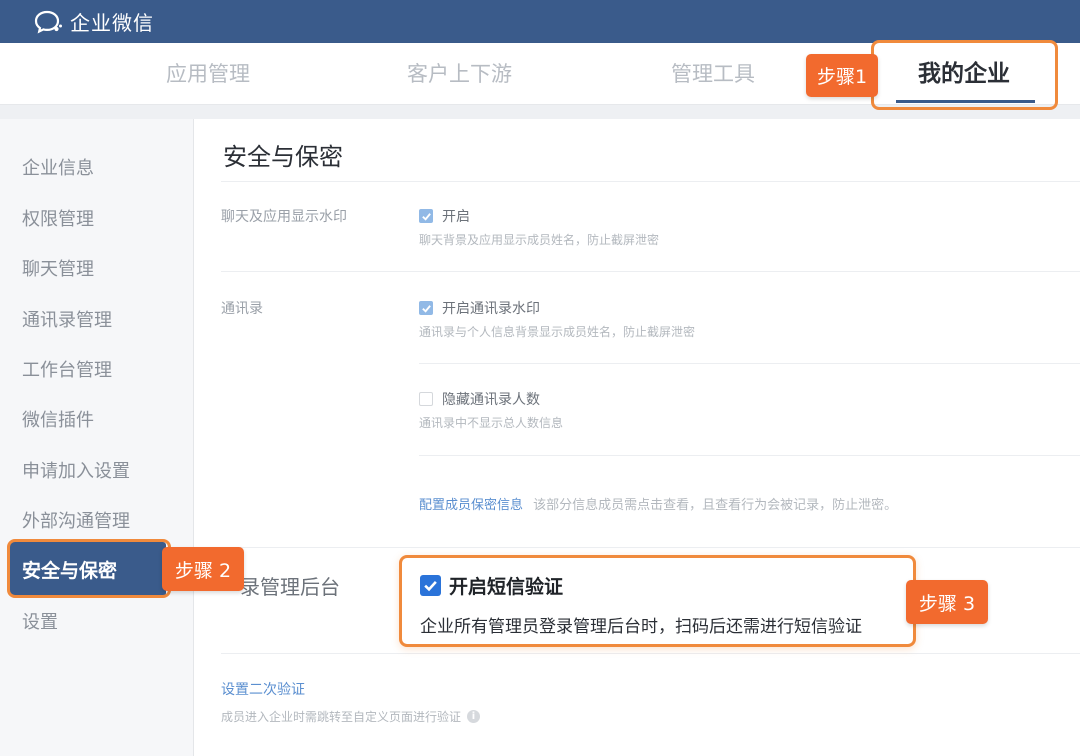 The image size is (1080, 756). What do you see at coordinates (491, 400) in the screenshot?
I see `hide-contacts-count-label: 隐藏通讯录人数` at bounding box center [491, 400].